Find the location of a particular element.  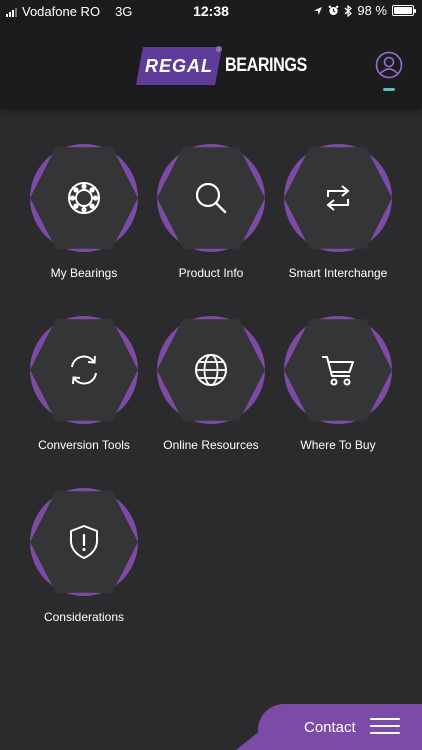

tile-online-resources: Online Resources is located at coordinates (211, 384).